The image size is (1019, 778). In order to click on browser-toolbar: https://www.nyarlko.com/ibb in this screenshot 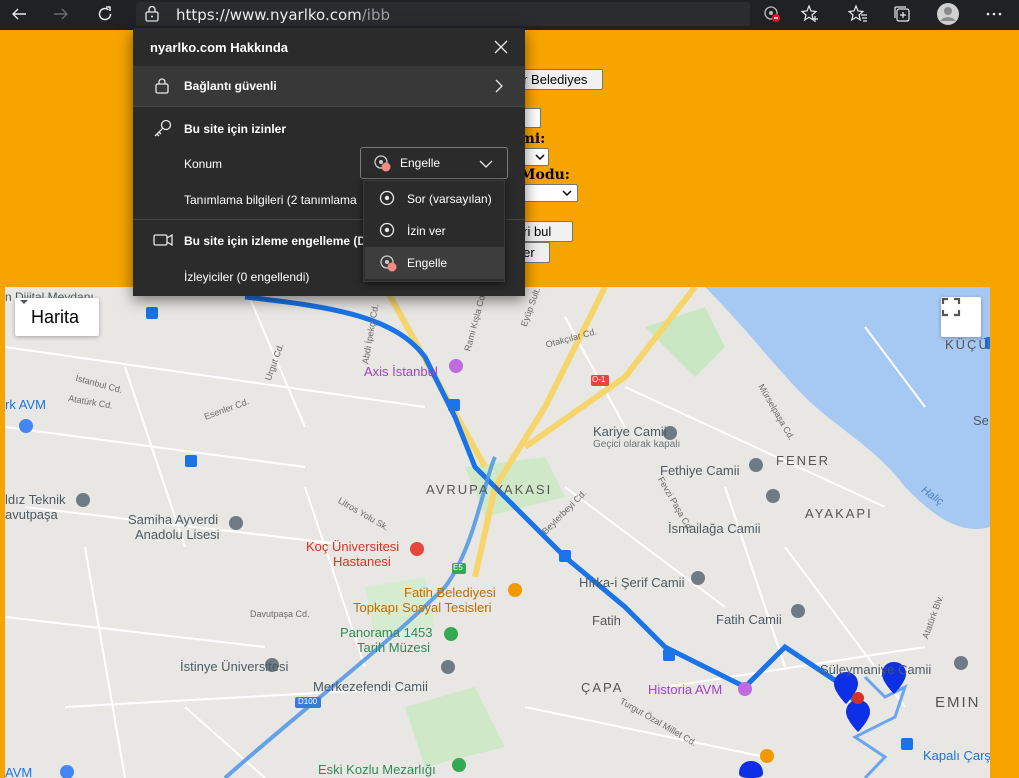, I will do `click(509, 15)`.